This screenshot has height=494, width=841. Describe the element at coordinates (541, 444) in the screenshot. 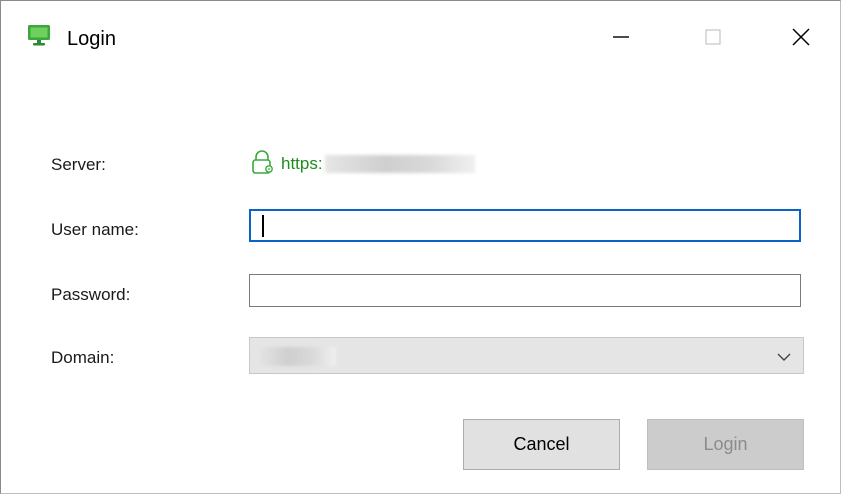

I see `cancel-button: Cancel` at that location.